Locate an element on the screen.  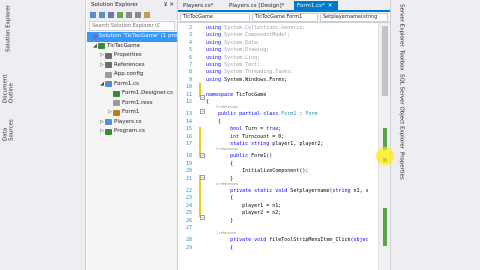
line-number: 26 is located at coordinates (188, 220).